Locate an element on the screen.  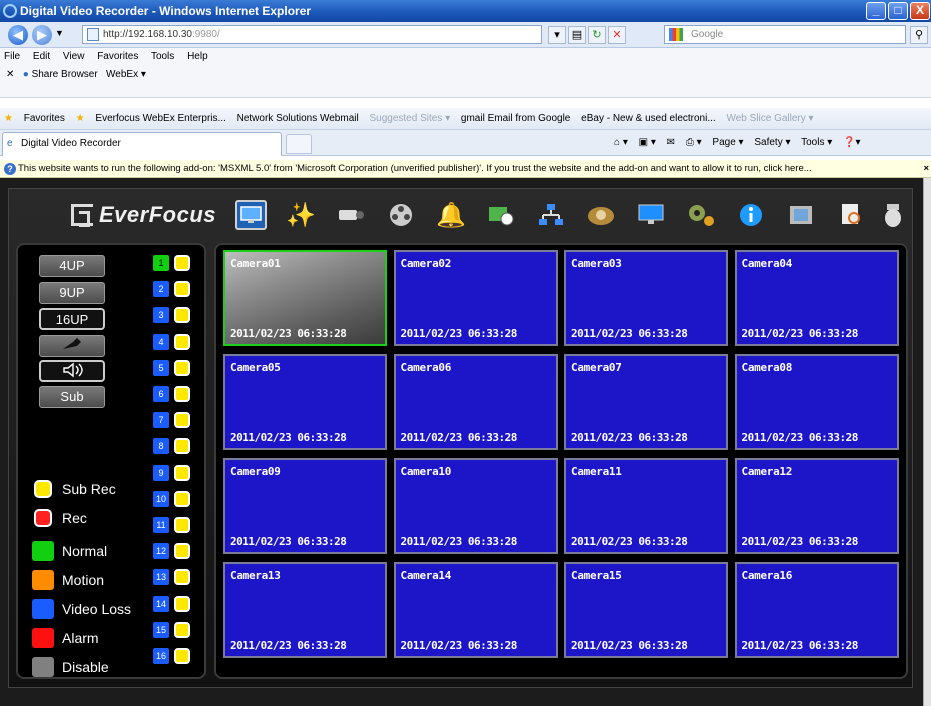
tab-digital-video-recorder: e Digital Video Recorder is located at coordinates (142, 144).